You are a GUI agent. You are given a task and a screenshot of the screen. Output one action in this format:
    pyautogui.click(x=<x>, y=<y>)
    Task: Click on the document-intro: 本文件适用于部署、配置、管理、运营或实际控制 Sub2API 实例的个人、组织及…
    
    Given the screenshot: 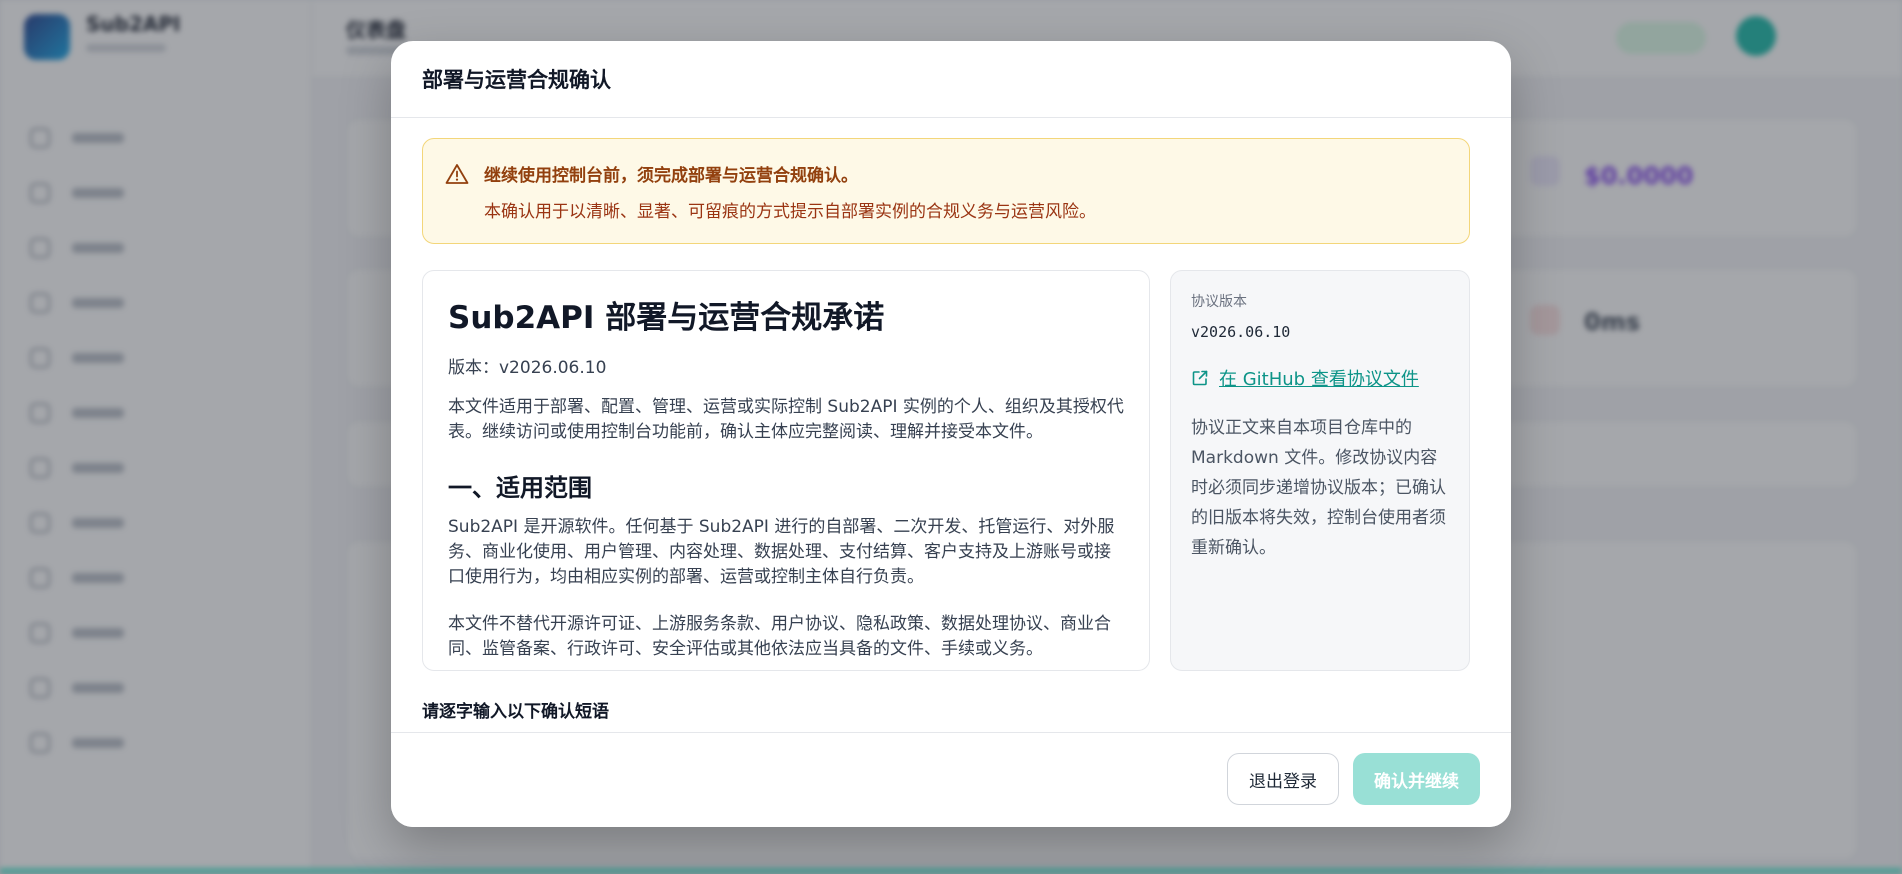 What is the action you would take?
    pyautogui.click(x=786, y=419)
    